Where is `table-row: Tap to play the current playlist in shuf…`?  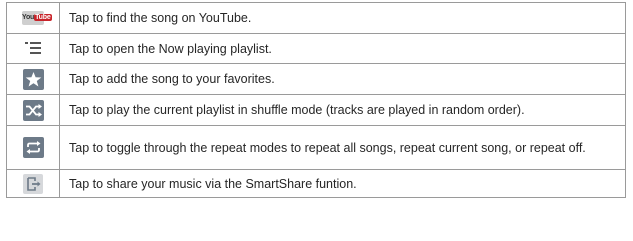
table-row: Tap to play the current playlist in shuf… is located at coordinates (316, 110).